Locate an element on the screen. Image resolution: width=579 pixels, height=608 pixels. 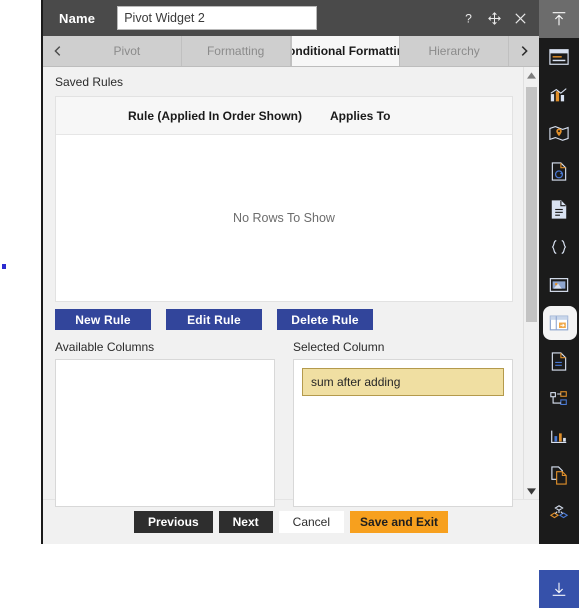
question-mark-icon: ? is located at coordinates (468, 18).